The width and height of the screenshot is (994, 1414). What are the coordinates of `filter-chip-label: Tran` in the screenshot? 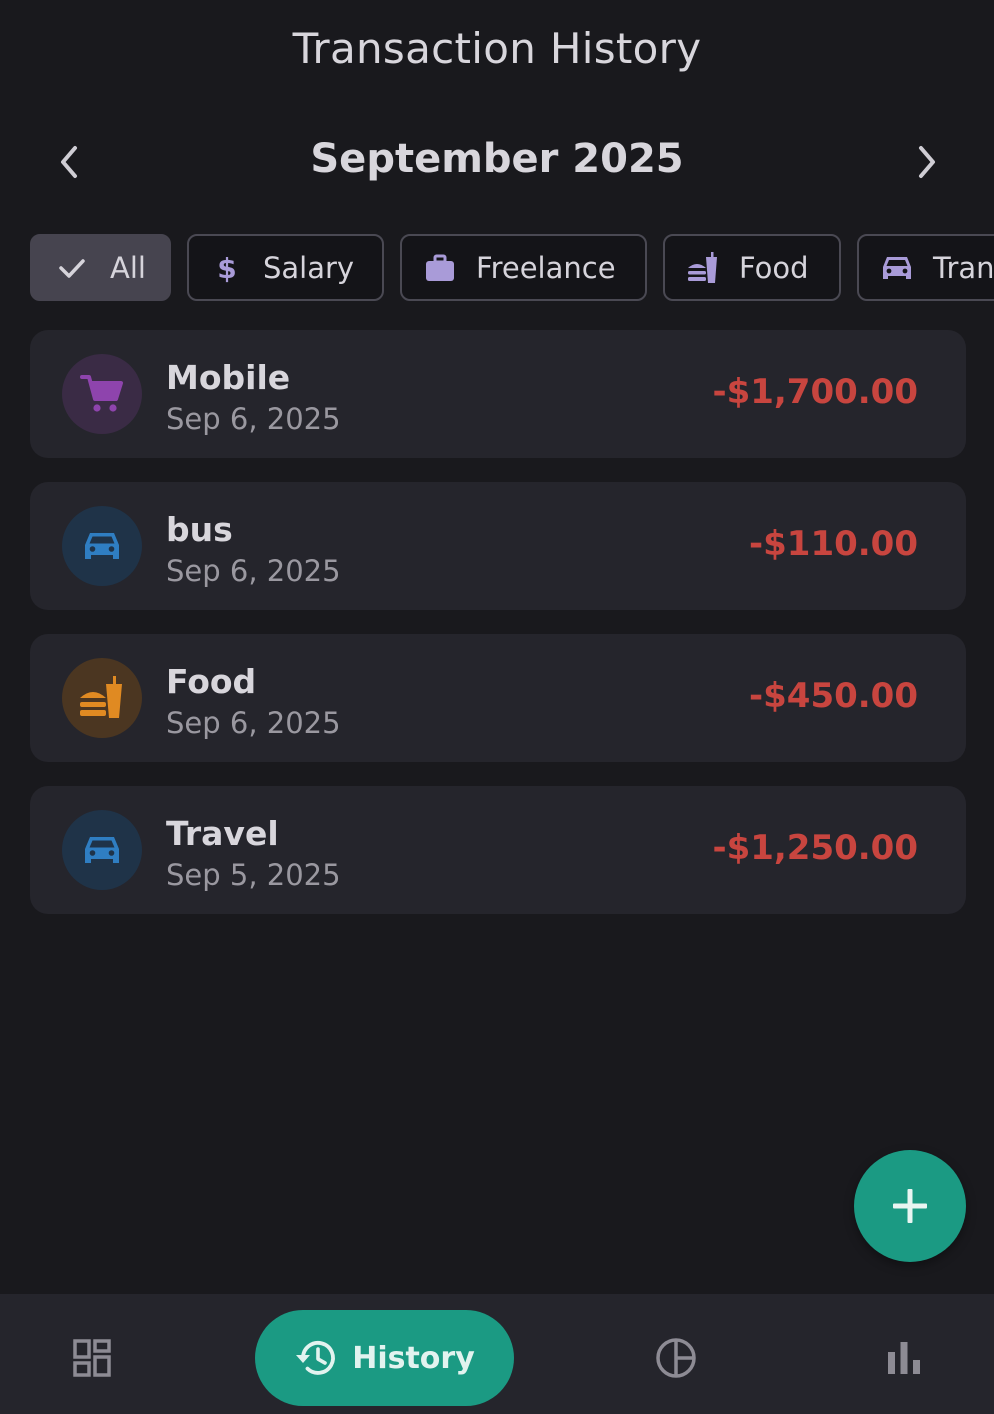 It's located at (963, 267).